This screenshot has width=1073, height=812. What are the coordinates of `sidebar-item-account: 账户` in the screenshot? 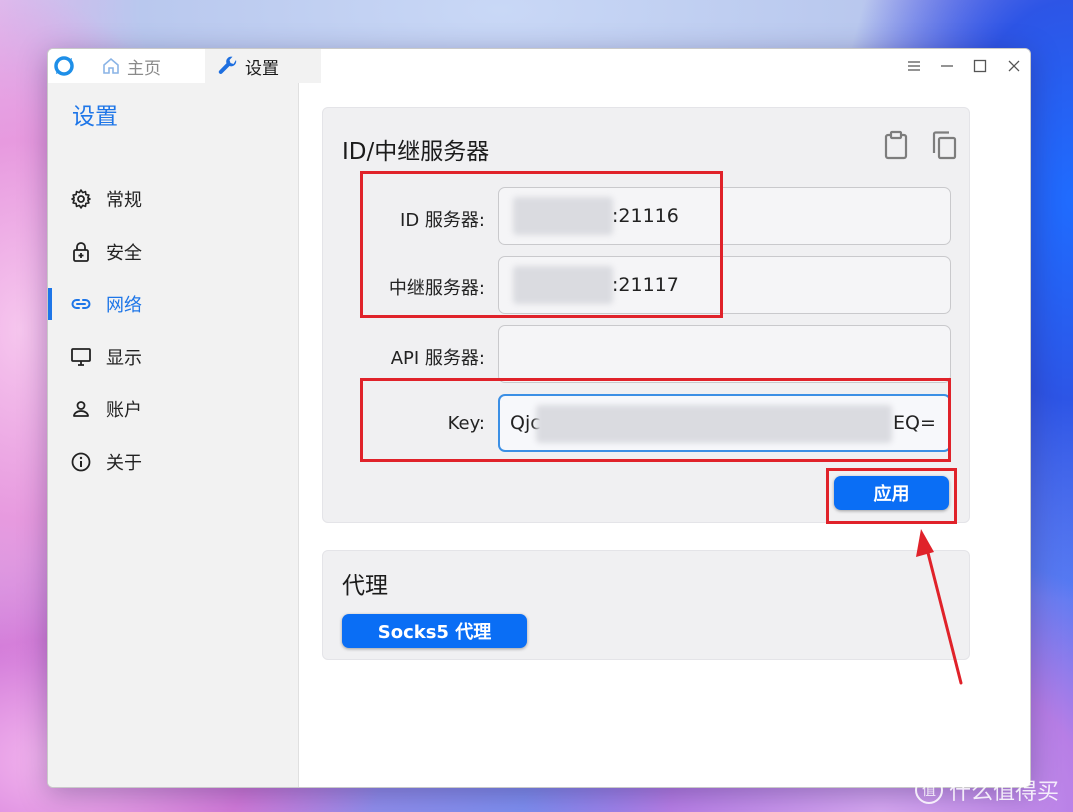 It's located at (173, 409).